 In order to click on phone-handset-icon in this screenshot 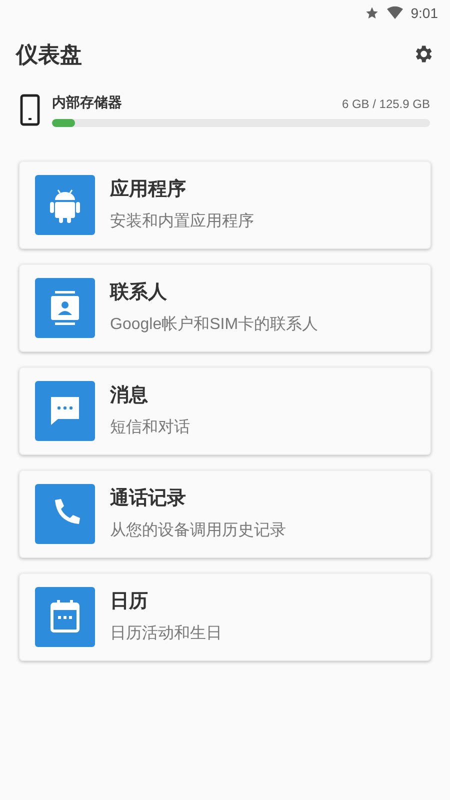, I will do `click(65, 514)`.